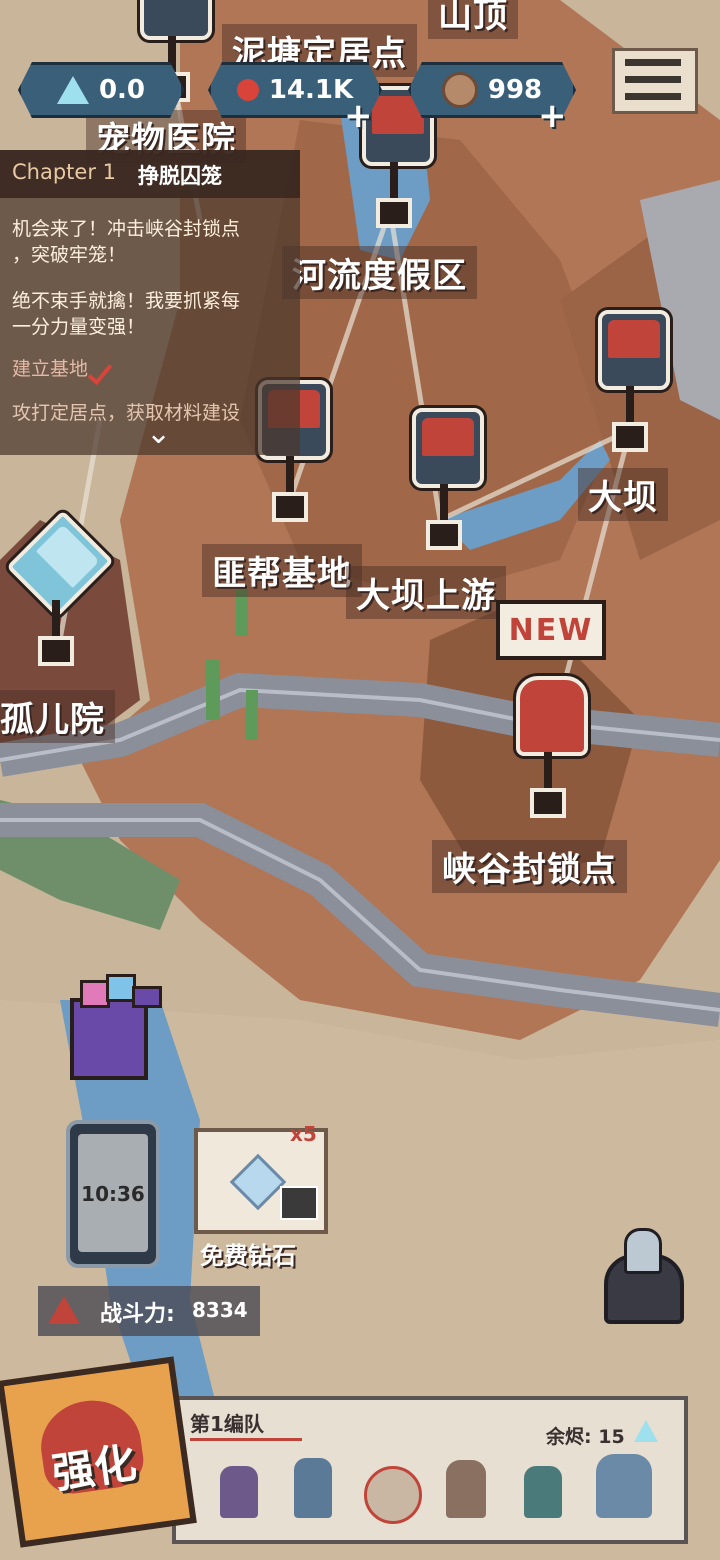 The width and height of the screenshot is (720, 1560). What do you see at coordinates (94, 1468) in the screenshot?
I see `upgrade-label: 强化` at bounding box center [94, 1468].